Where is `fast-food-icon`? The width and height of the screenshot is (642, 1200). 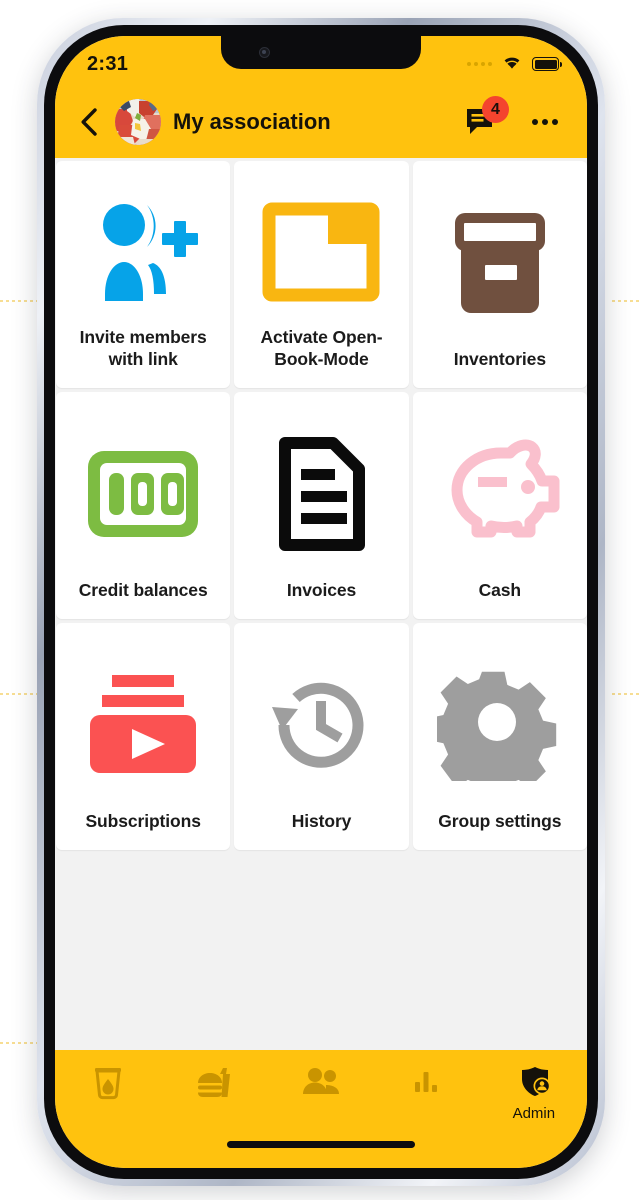
fast-food-icon is located at coordinates (215, 1085).